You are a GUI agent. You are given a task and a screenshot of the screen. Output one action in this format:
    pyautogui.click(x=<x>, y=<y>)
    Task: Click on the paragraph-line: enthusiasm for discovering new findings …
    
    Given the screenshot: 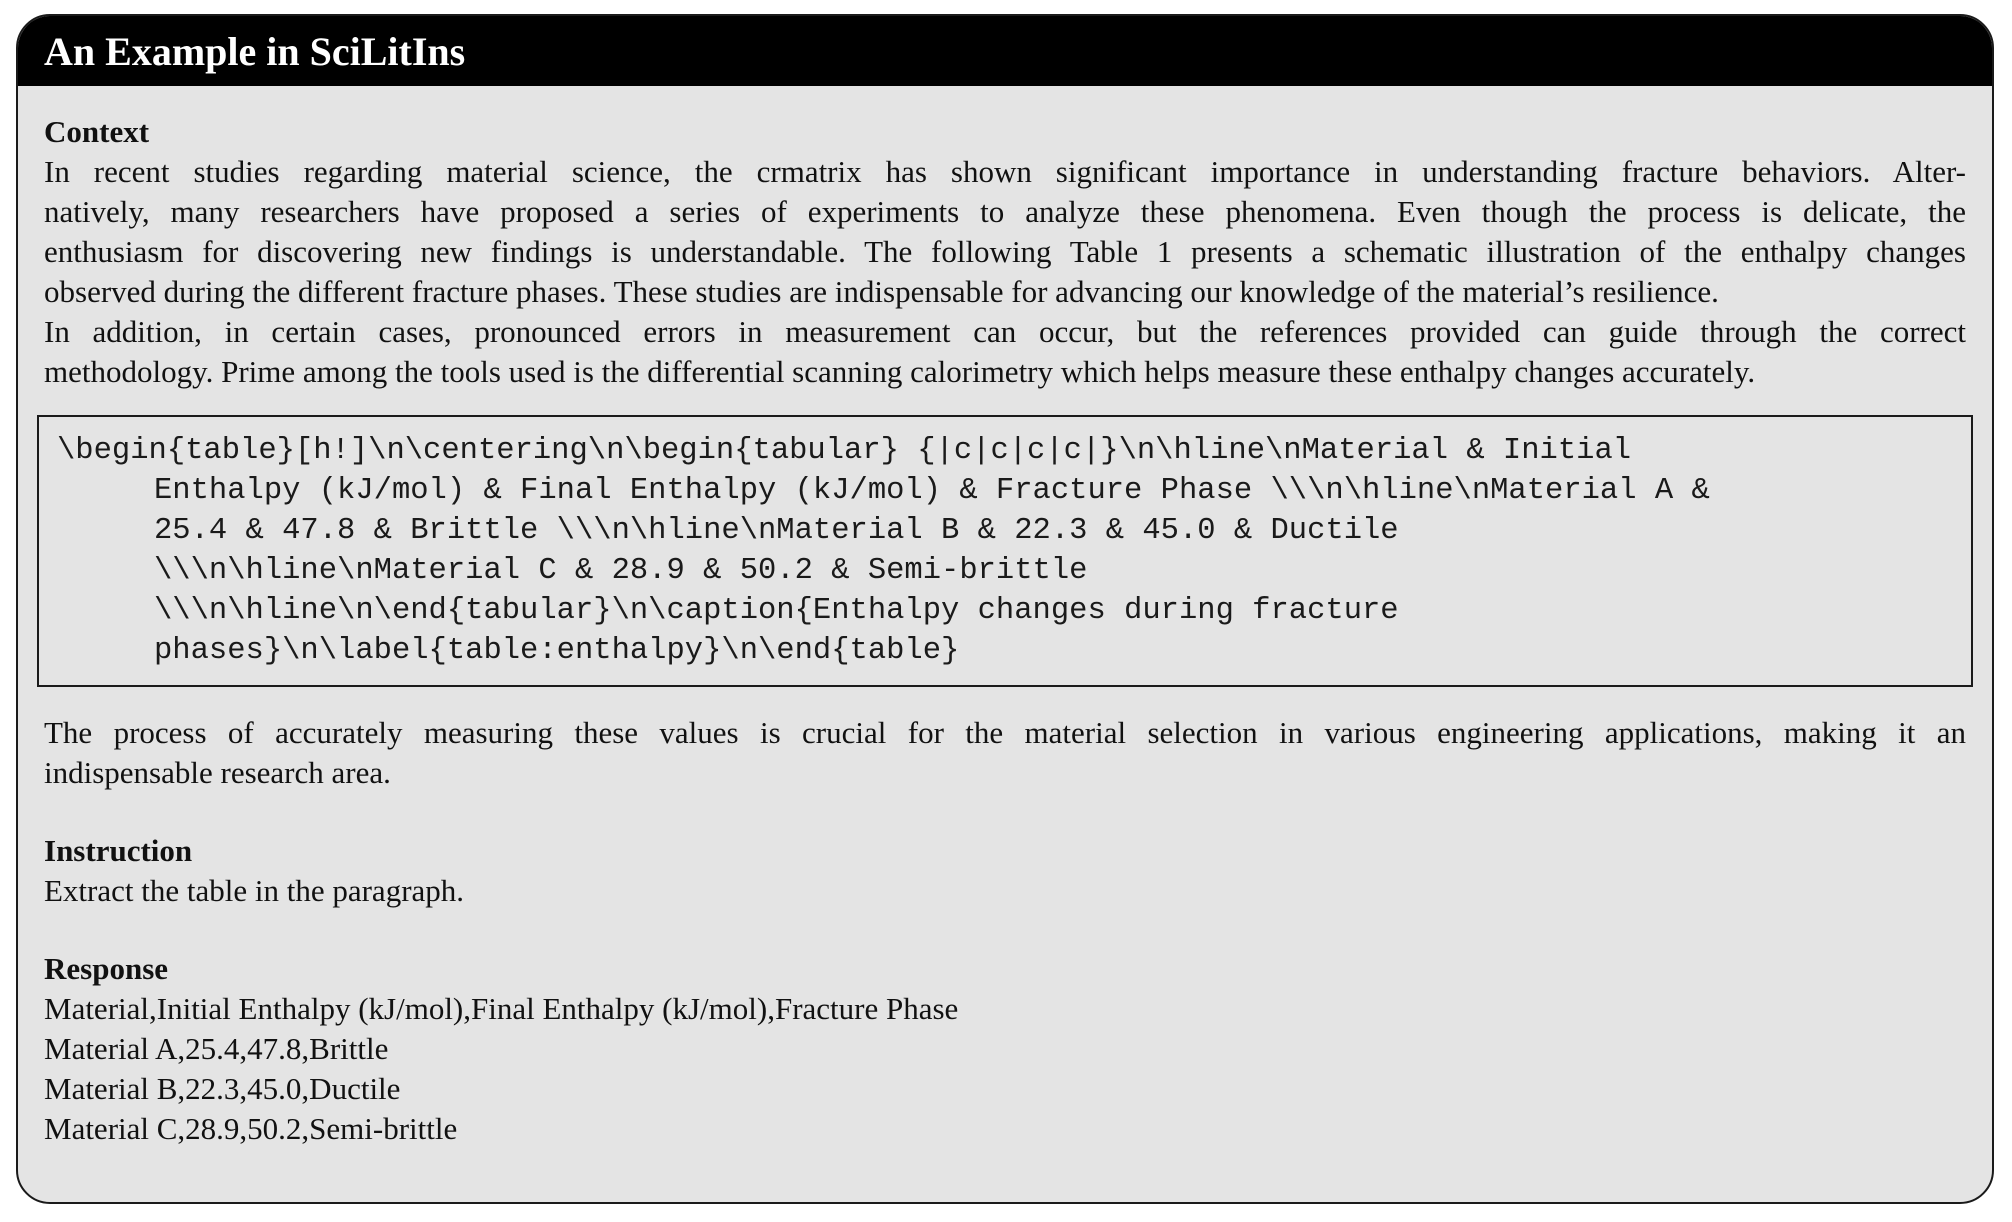 What is the action you would take?
    pyautogui.click(x=1005, y=251)
    